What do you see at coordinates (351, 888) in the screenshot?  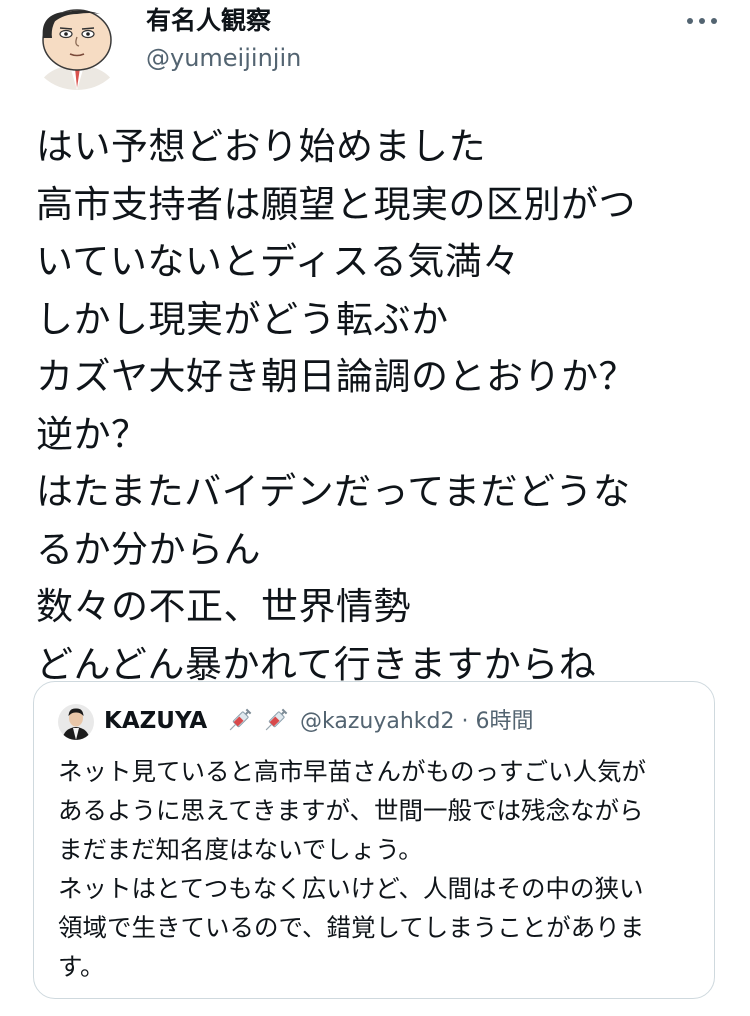 I see `quoted-text-line: ネットはとてつもなく広いけど、人間はその中の狭い` at bounding box center [351, 888].